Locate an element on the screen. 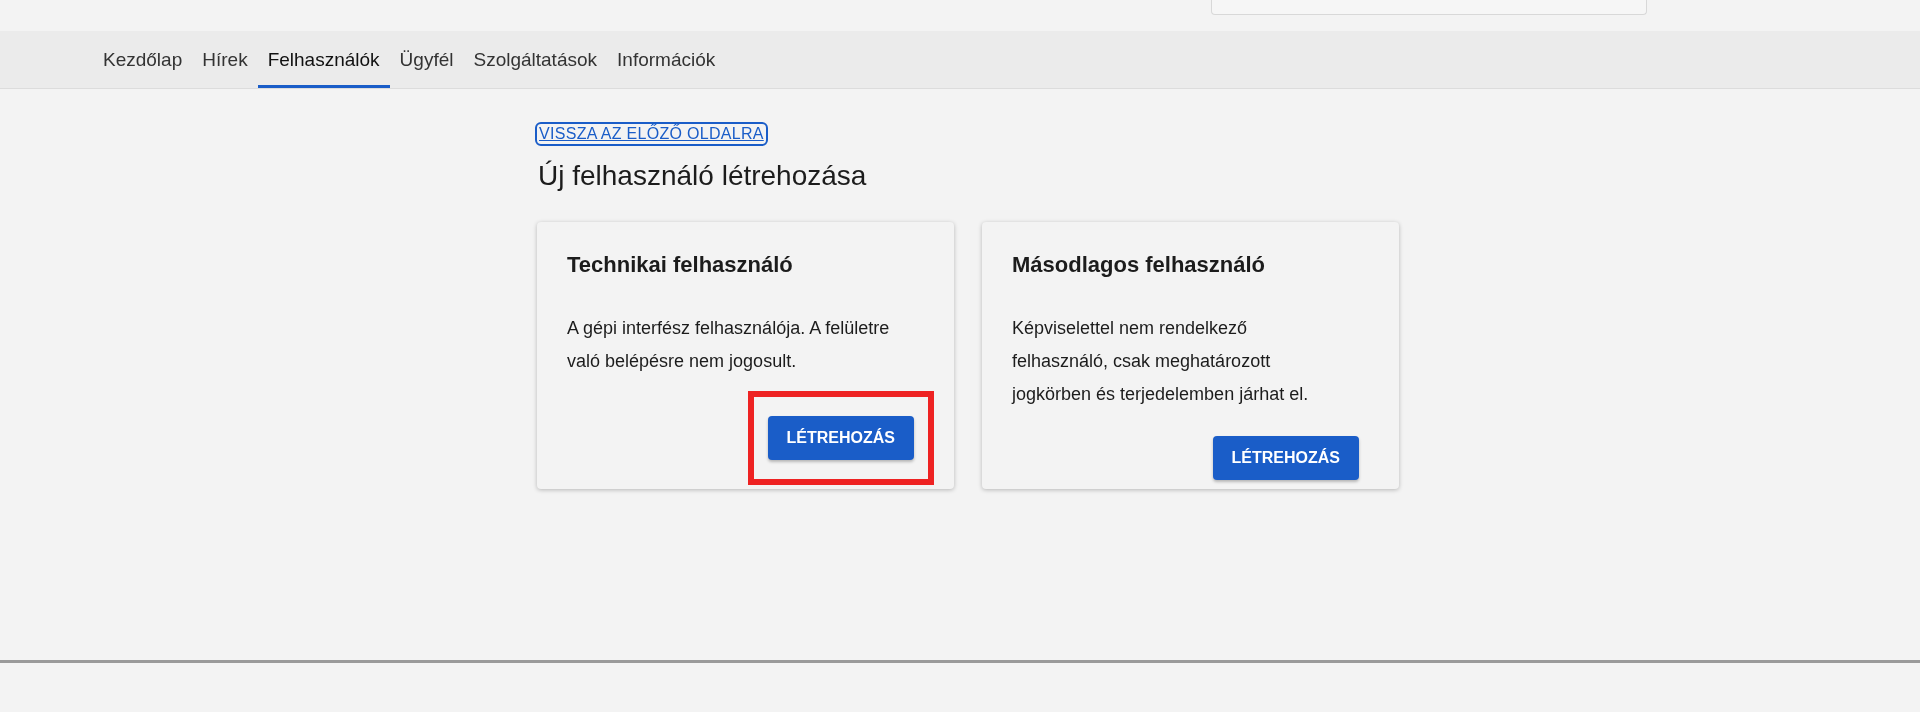  card-title: Technikai felhasználó is located at coordinates (680, 265).